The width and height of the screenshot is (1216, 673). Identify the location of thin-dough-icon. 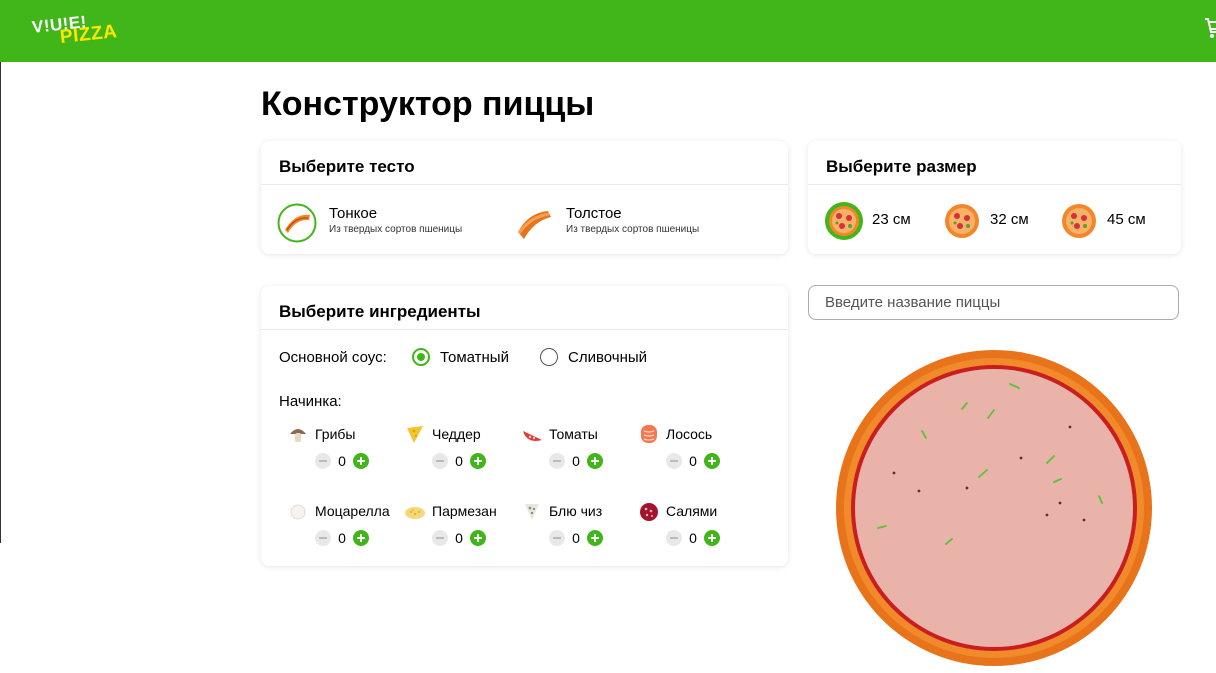
(297, 223).